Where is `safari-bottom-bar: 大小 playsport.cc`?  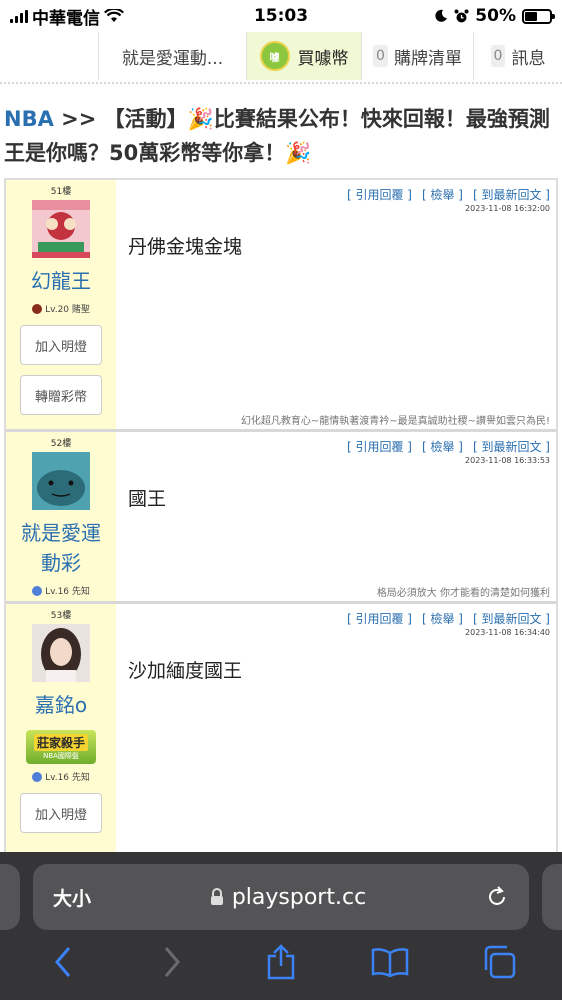 safari-bottom-bar: 大小 playsport.cc is located at coordinates (281, 926).